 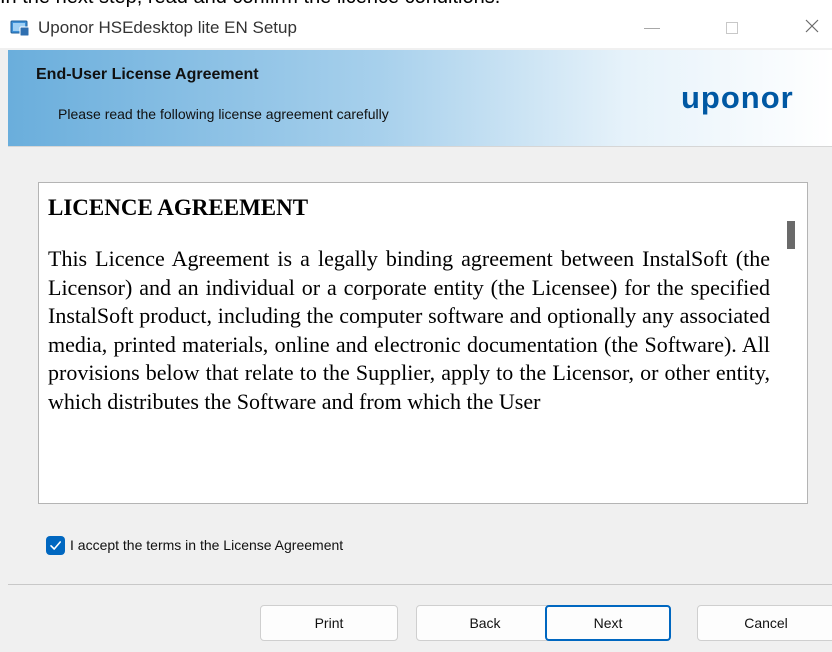 What do you see at coordinates (147, 74) in the screenshot?
I see `page-title: End-User License Agreement` at bounding box center [147, 74].